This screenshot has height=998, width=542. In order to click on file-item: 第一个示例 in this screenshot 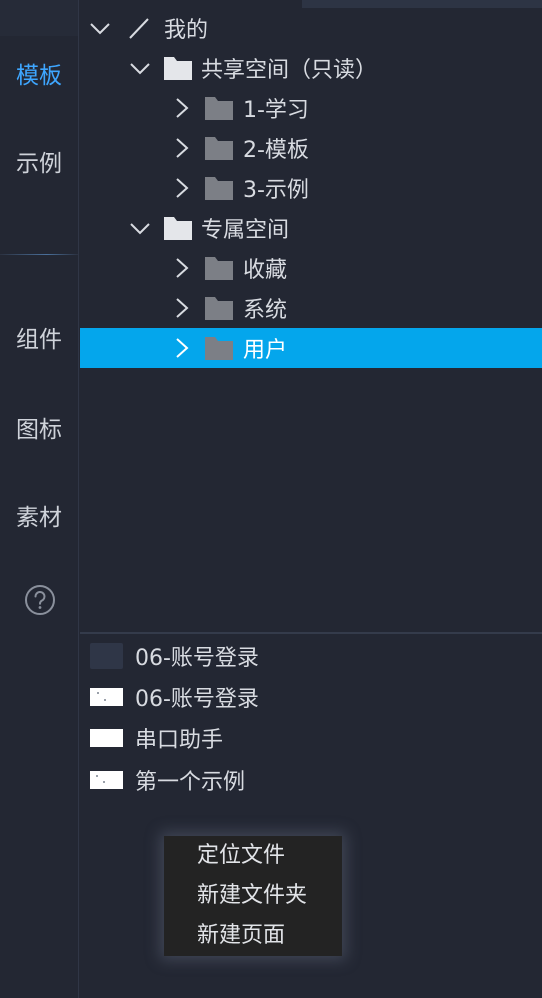, I will do `click(311, 780)`.